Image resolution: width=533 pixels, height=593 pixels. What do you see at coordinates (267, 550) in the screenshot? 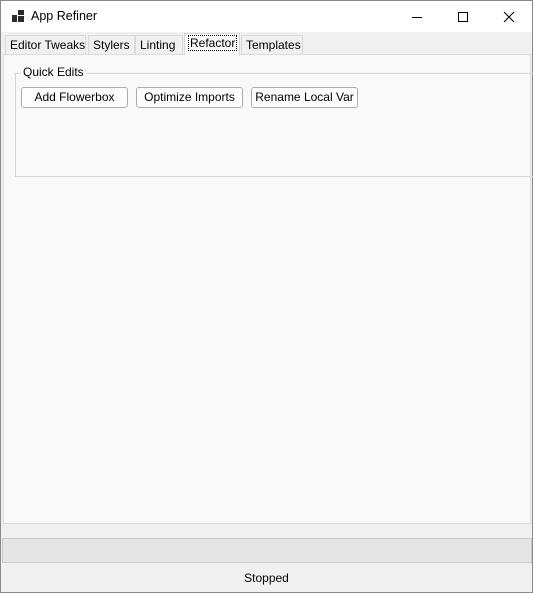
I see `bottom-panel` at bounding box center [267, 550].